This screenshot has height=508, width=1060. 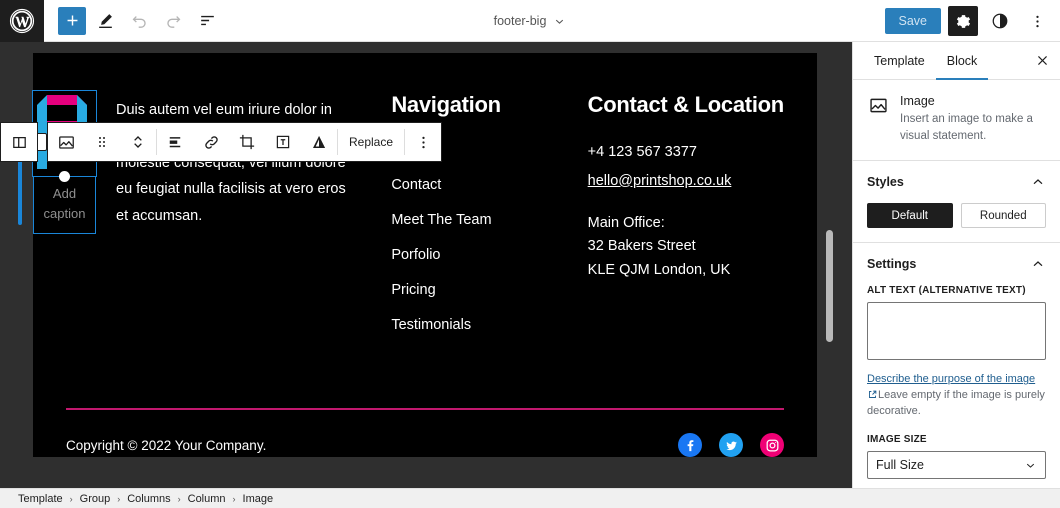 What do you see at coordinates (660, 181) in the screenshot?
I see `contact-email-link: hello@printshop.co.uk` at bounding box center [660, 181].